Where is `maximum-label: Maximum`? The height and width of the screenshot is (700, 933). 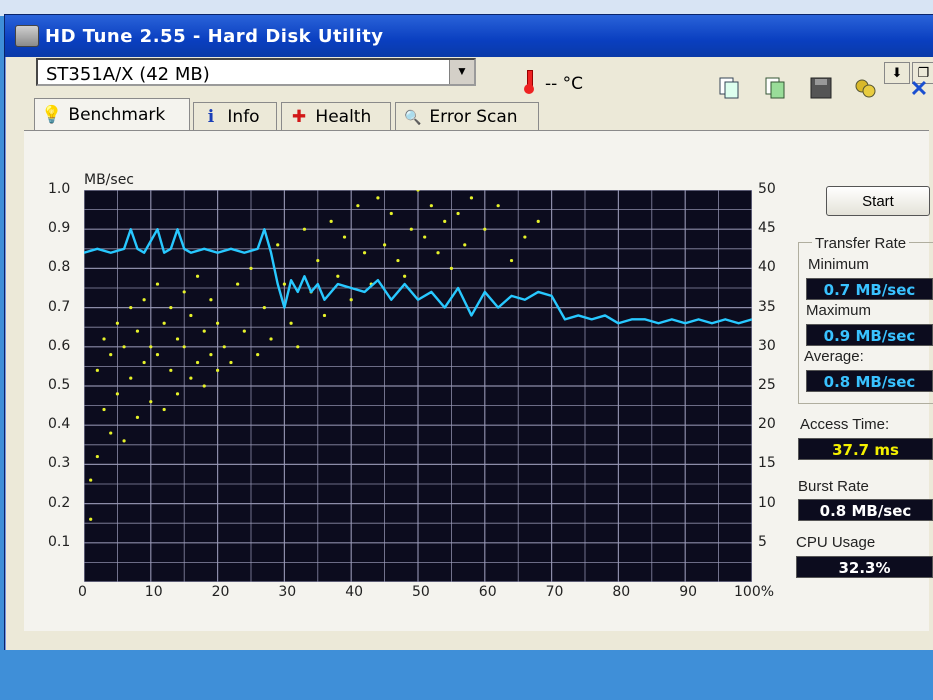 maximum-label: Maximum is located at coordinates (839, 310).